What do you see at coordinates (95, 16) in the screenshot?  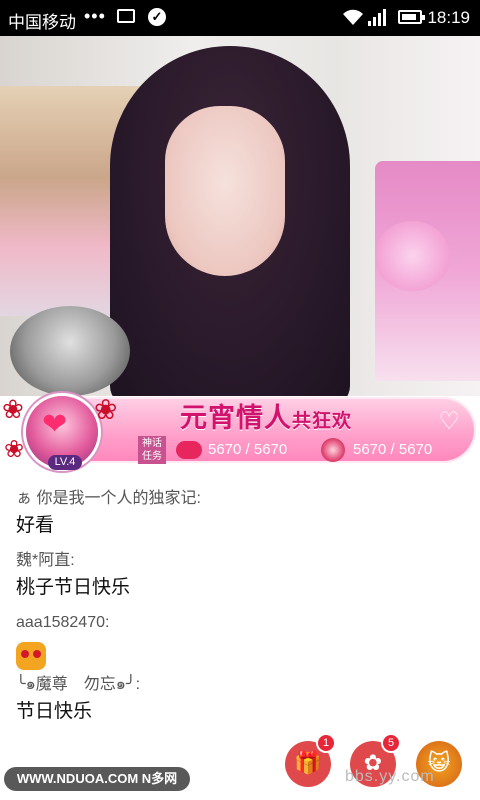 I see `notification-dots: •••` at bounding box center [95, 16].